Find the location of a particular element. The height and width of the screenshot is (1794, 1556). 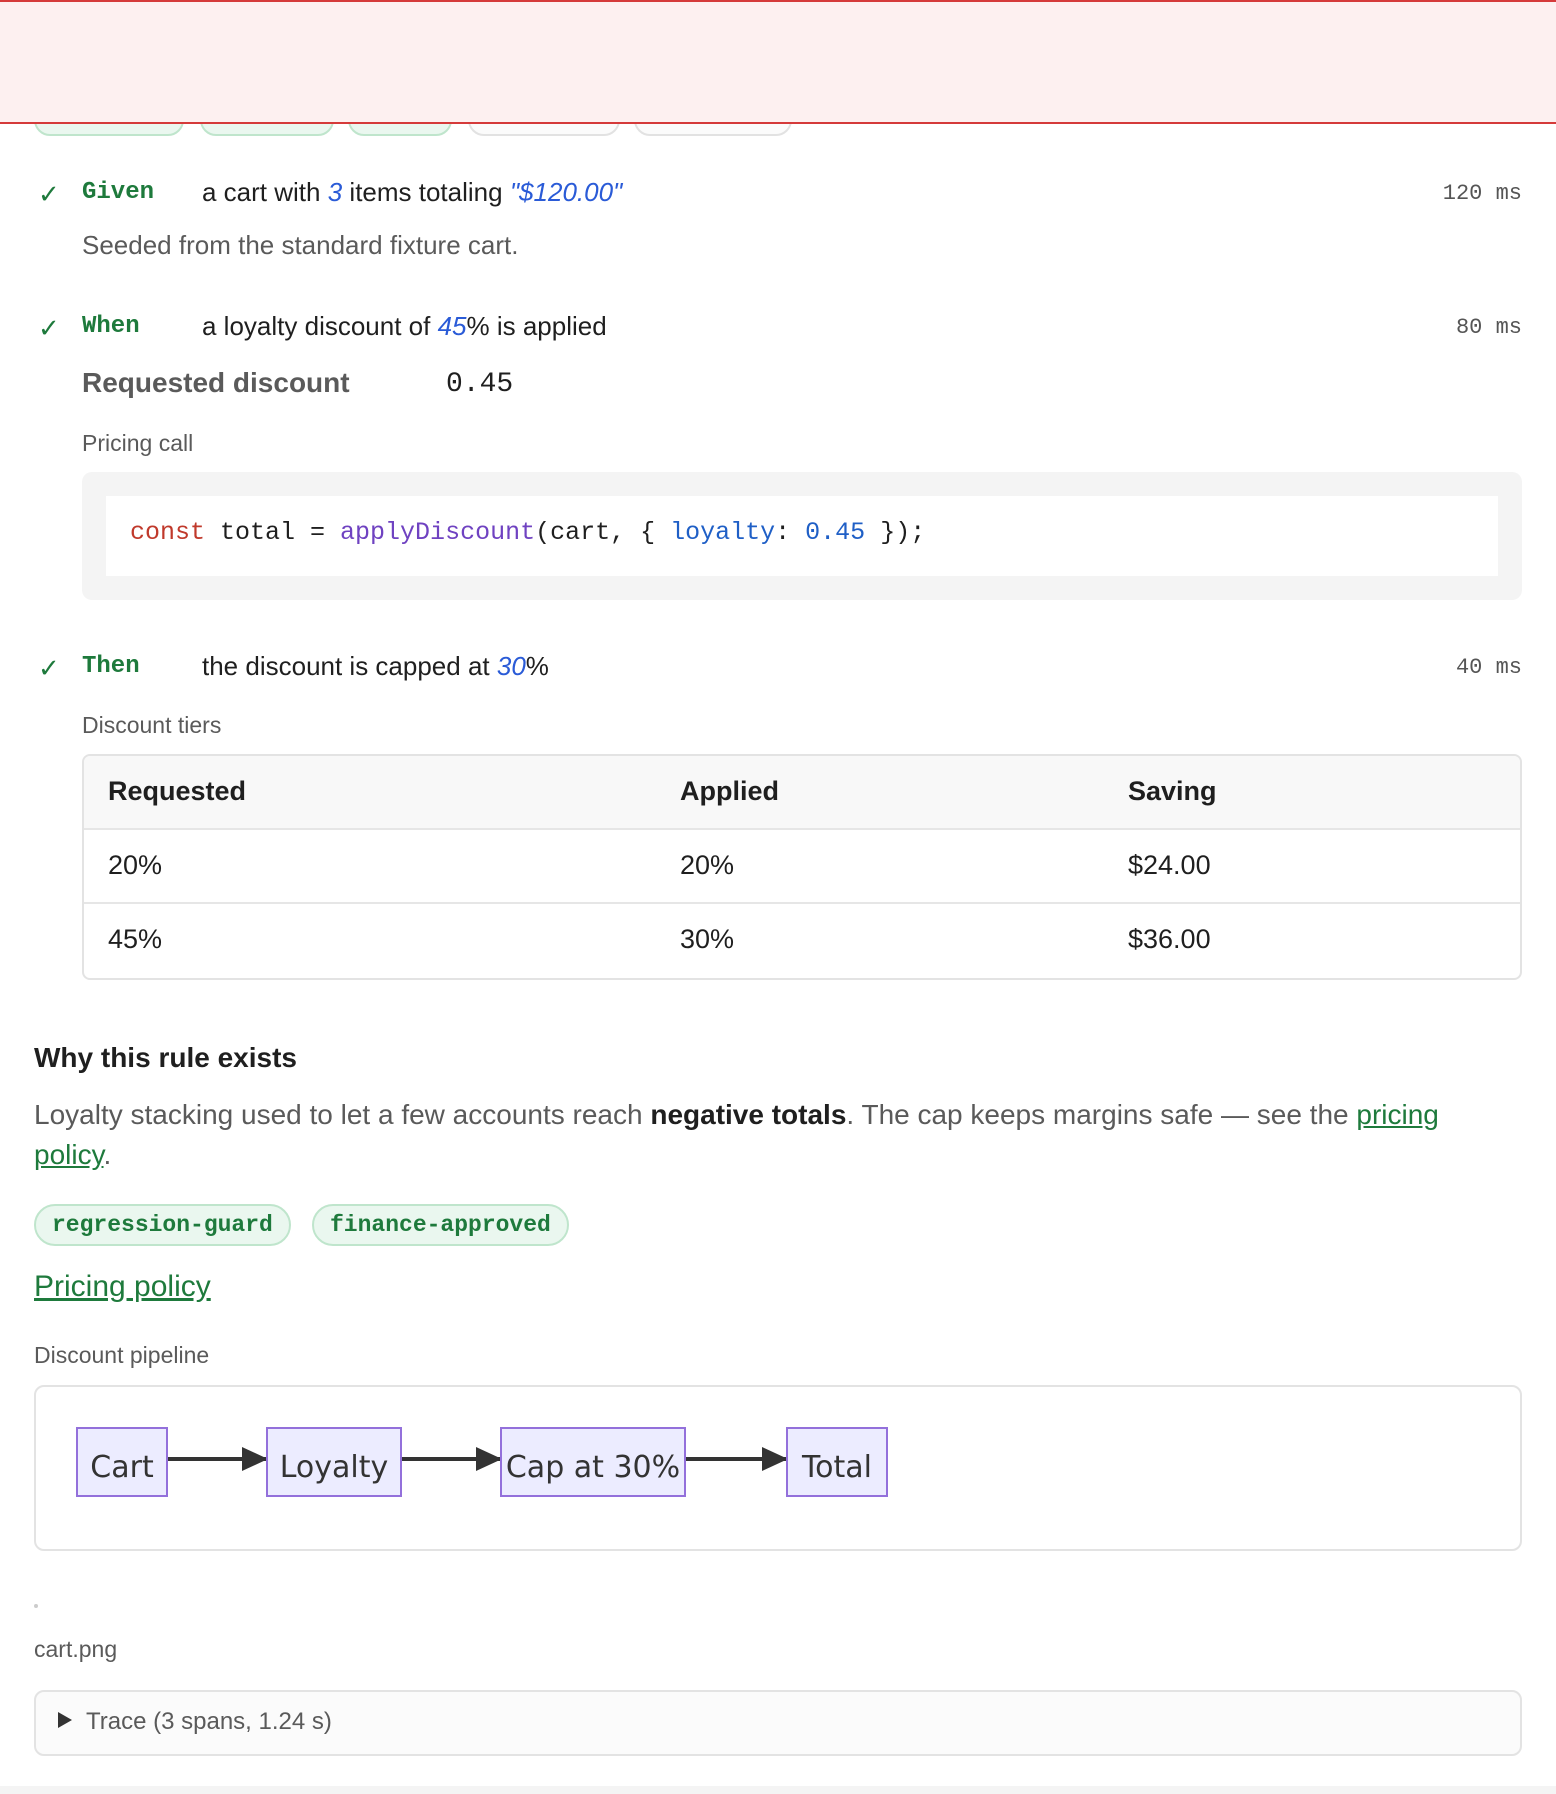

column-header: Applied is located at coordinates (729, 791).